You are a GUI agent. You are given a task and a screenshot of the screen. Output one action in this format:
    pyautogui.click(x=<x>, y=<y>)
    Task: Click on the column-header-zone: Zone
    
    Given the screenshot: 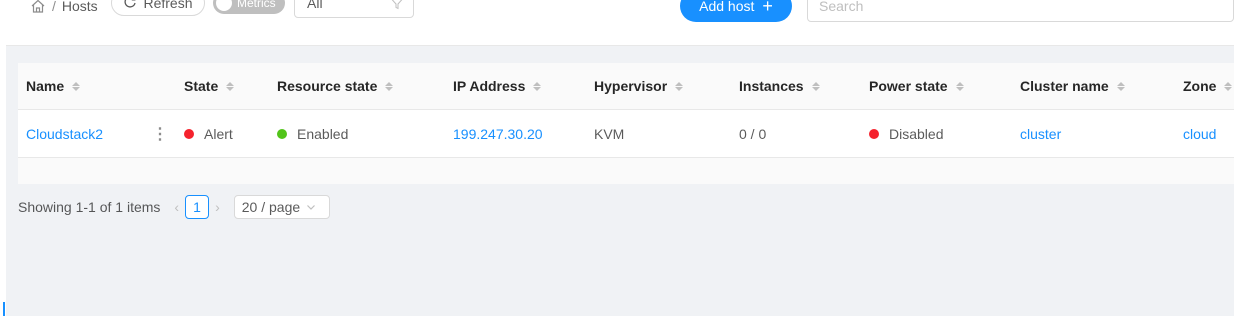 What is the action you would take?
    pyautogui.click(x=1208, y=86)
    